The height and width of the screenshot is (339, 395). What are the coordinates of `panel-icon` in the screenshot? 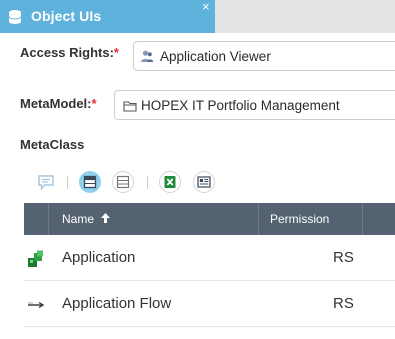 It's located at (123, 182).